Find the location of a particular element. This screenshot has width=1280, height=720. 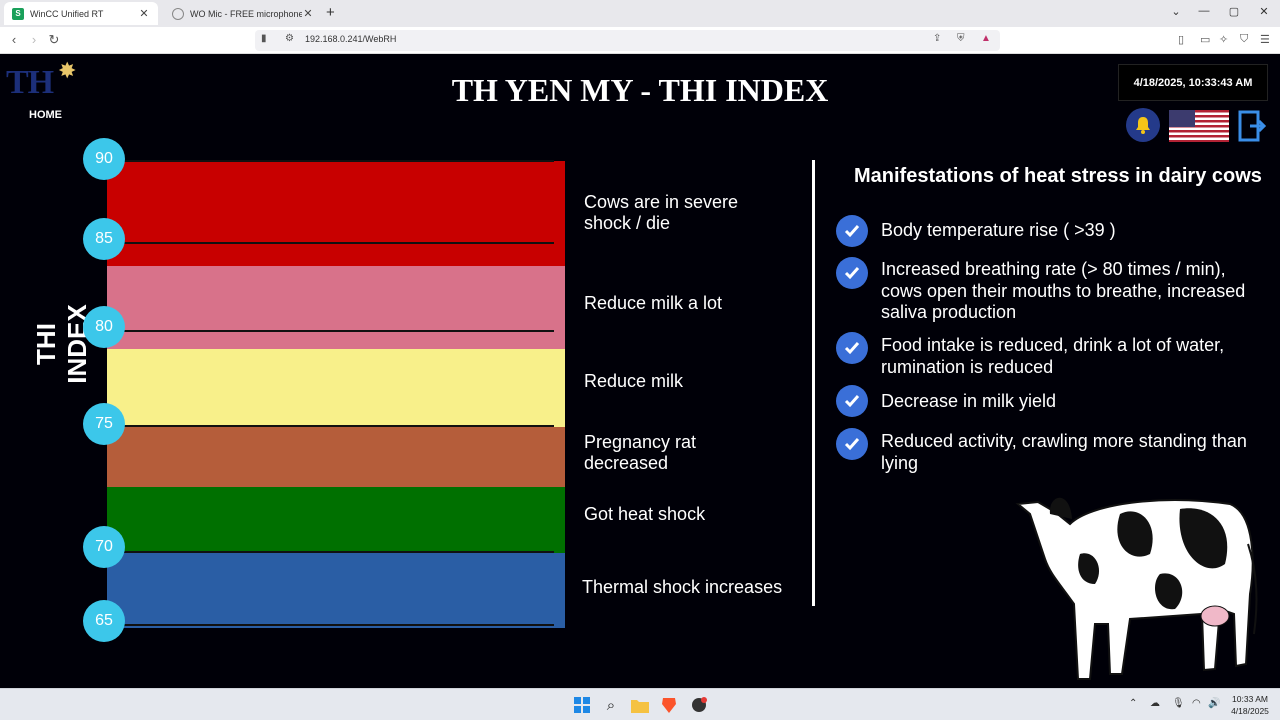

zone-thermal-shock is located at coordinates (336, 590).